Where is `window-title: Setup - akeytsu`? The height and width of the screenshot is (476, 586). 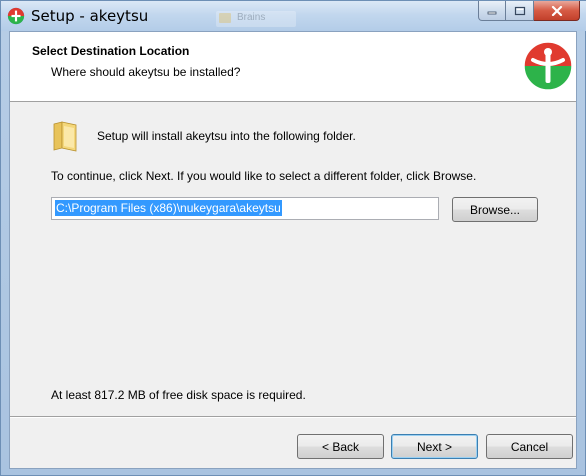 window-title: Setup - akeytsu is located at coordinates (90, 16).